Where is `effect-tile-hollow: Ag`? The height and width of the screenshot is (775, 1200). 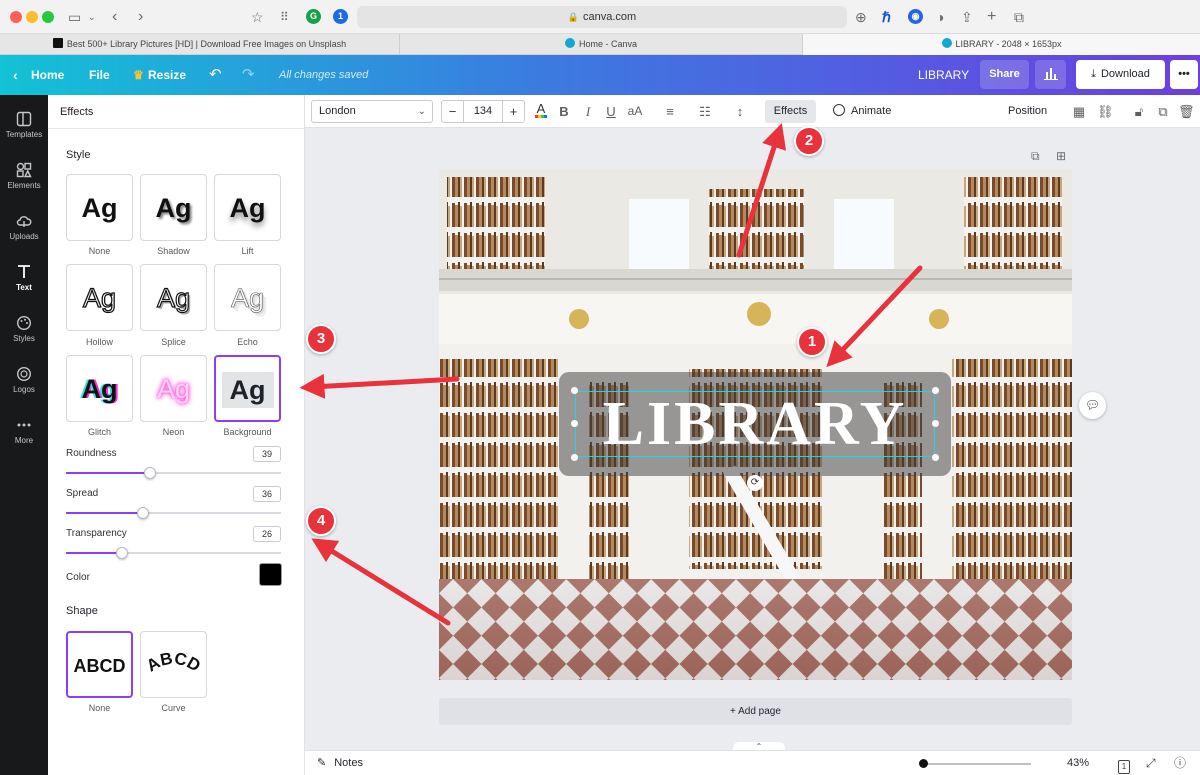 effect-tile-hollow: Ag is located at coordinates (99, 297).